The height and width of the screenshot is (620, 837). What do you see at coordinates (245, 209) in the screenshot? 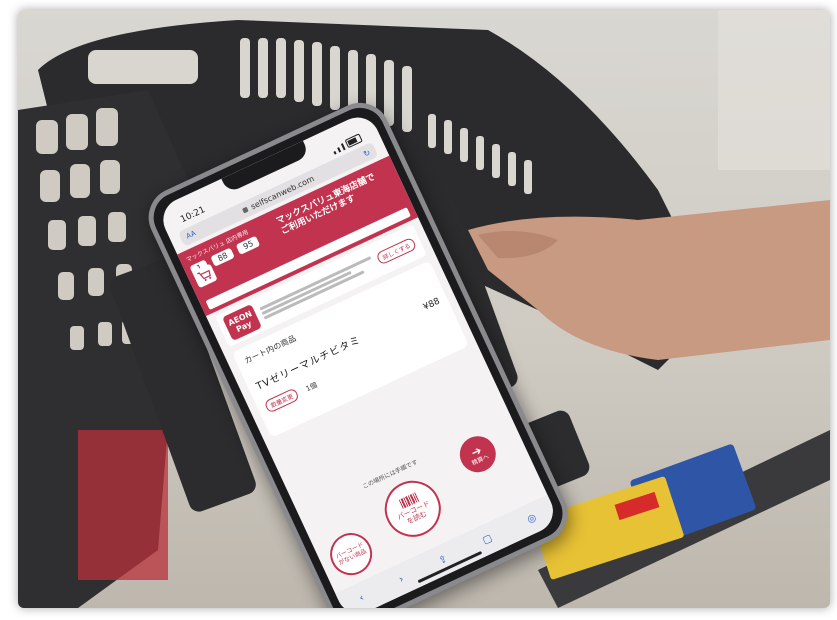
I see `lock-icon` at bounding box center [245, 209].